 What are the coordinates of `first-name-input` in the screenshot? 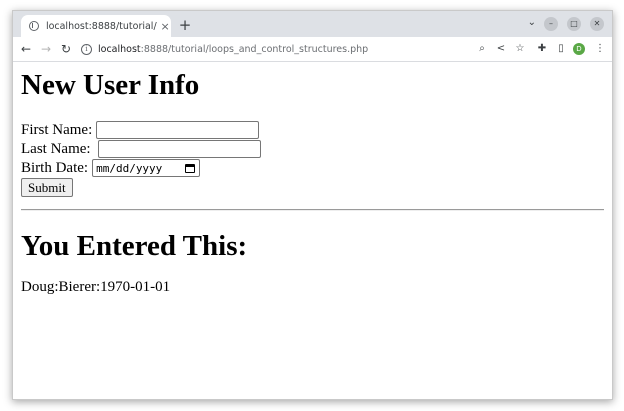 It's located at (178, 130).